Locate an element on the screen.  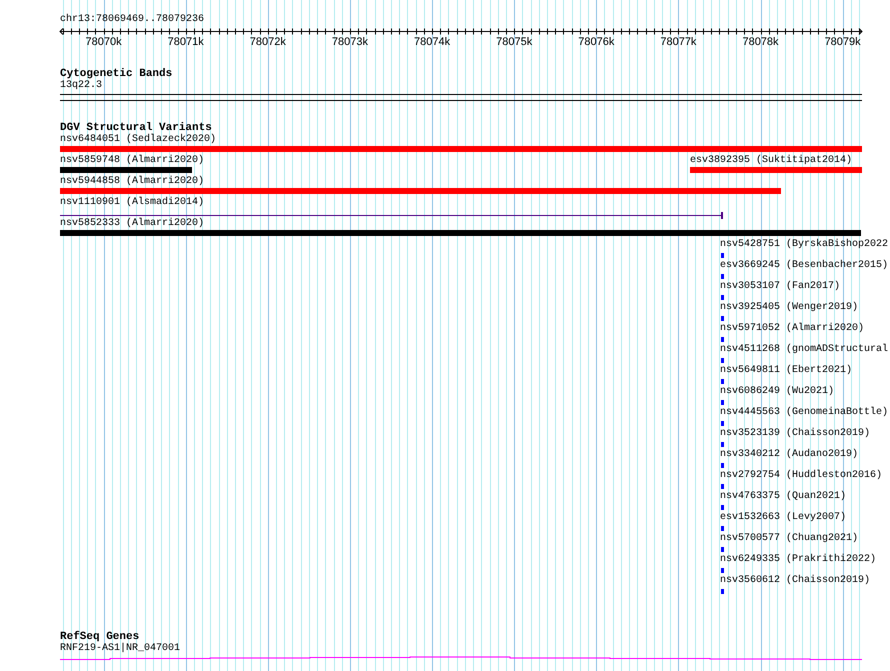
variant-label: nsv5649811 (Ebert2021) is located at coordinates (786, 371).